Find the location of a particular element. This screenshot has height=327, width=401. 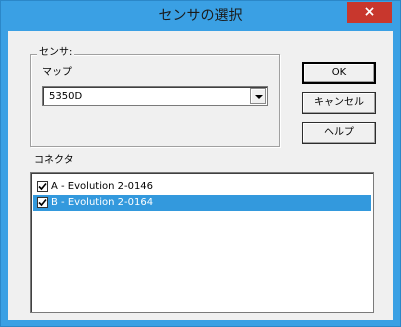

map-select-value: 5350D is located at coordinates (66, 96).